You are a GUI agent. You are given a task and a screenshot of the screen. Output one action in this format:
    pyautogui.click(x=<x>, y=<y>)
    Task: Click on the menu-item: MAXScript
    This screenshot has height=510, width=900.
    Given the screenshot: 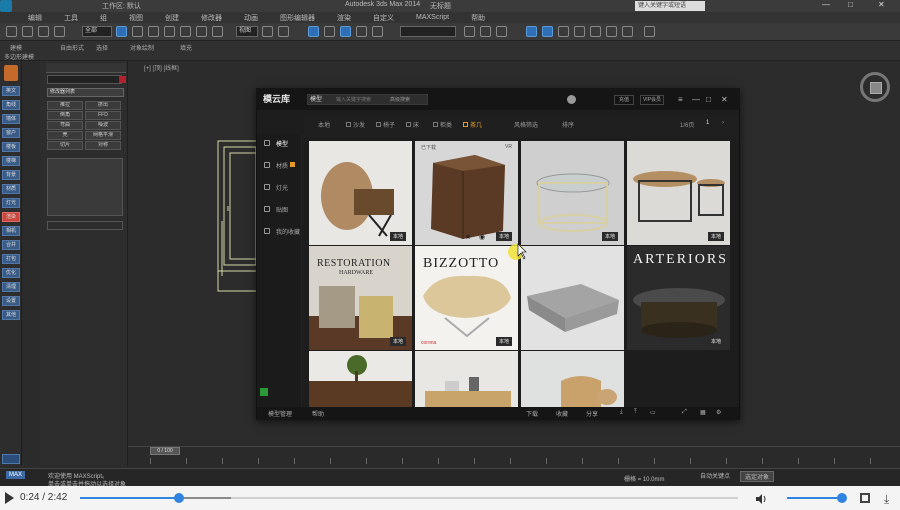 What is the action you would take?
    pyautogui.click(x=432, y=17)
    